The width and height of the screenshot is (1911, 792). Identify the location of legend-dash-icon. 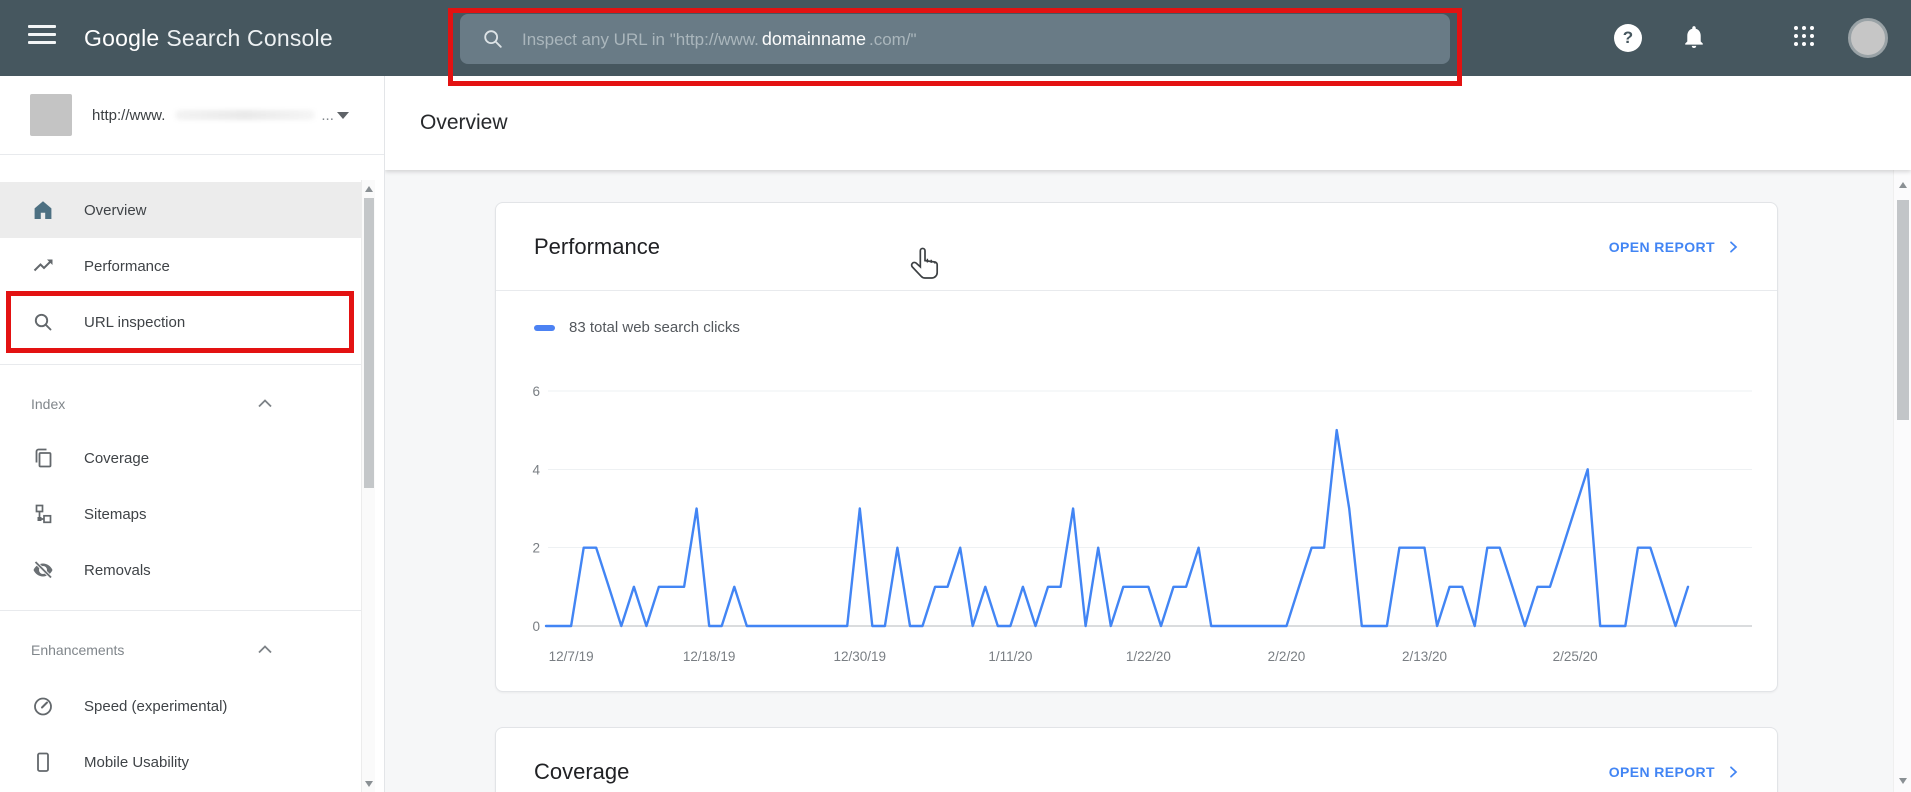
(544, 327).